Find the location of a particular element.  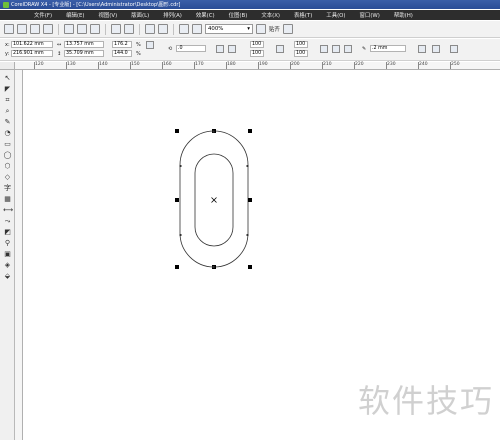

toolbar-divider is located at coordinates (58, 29).